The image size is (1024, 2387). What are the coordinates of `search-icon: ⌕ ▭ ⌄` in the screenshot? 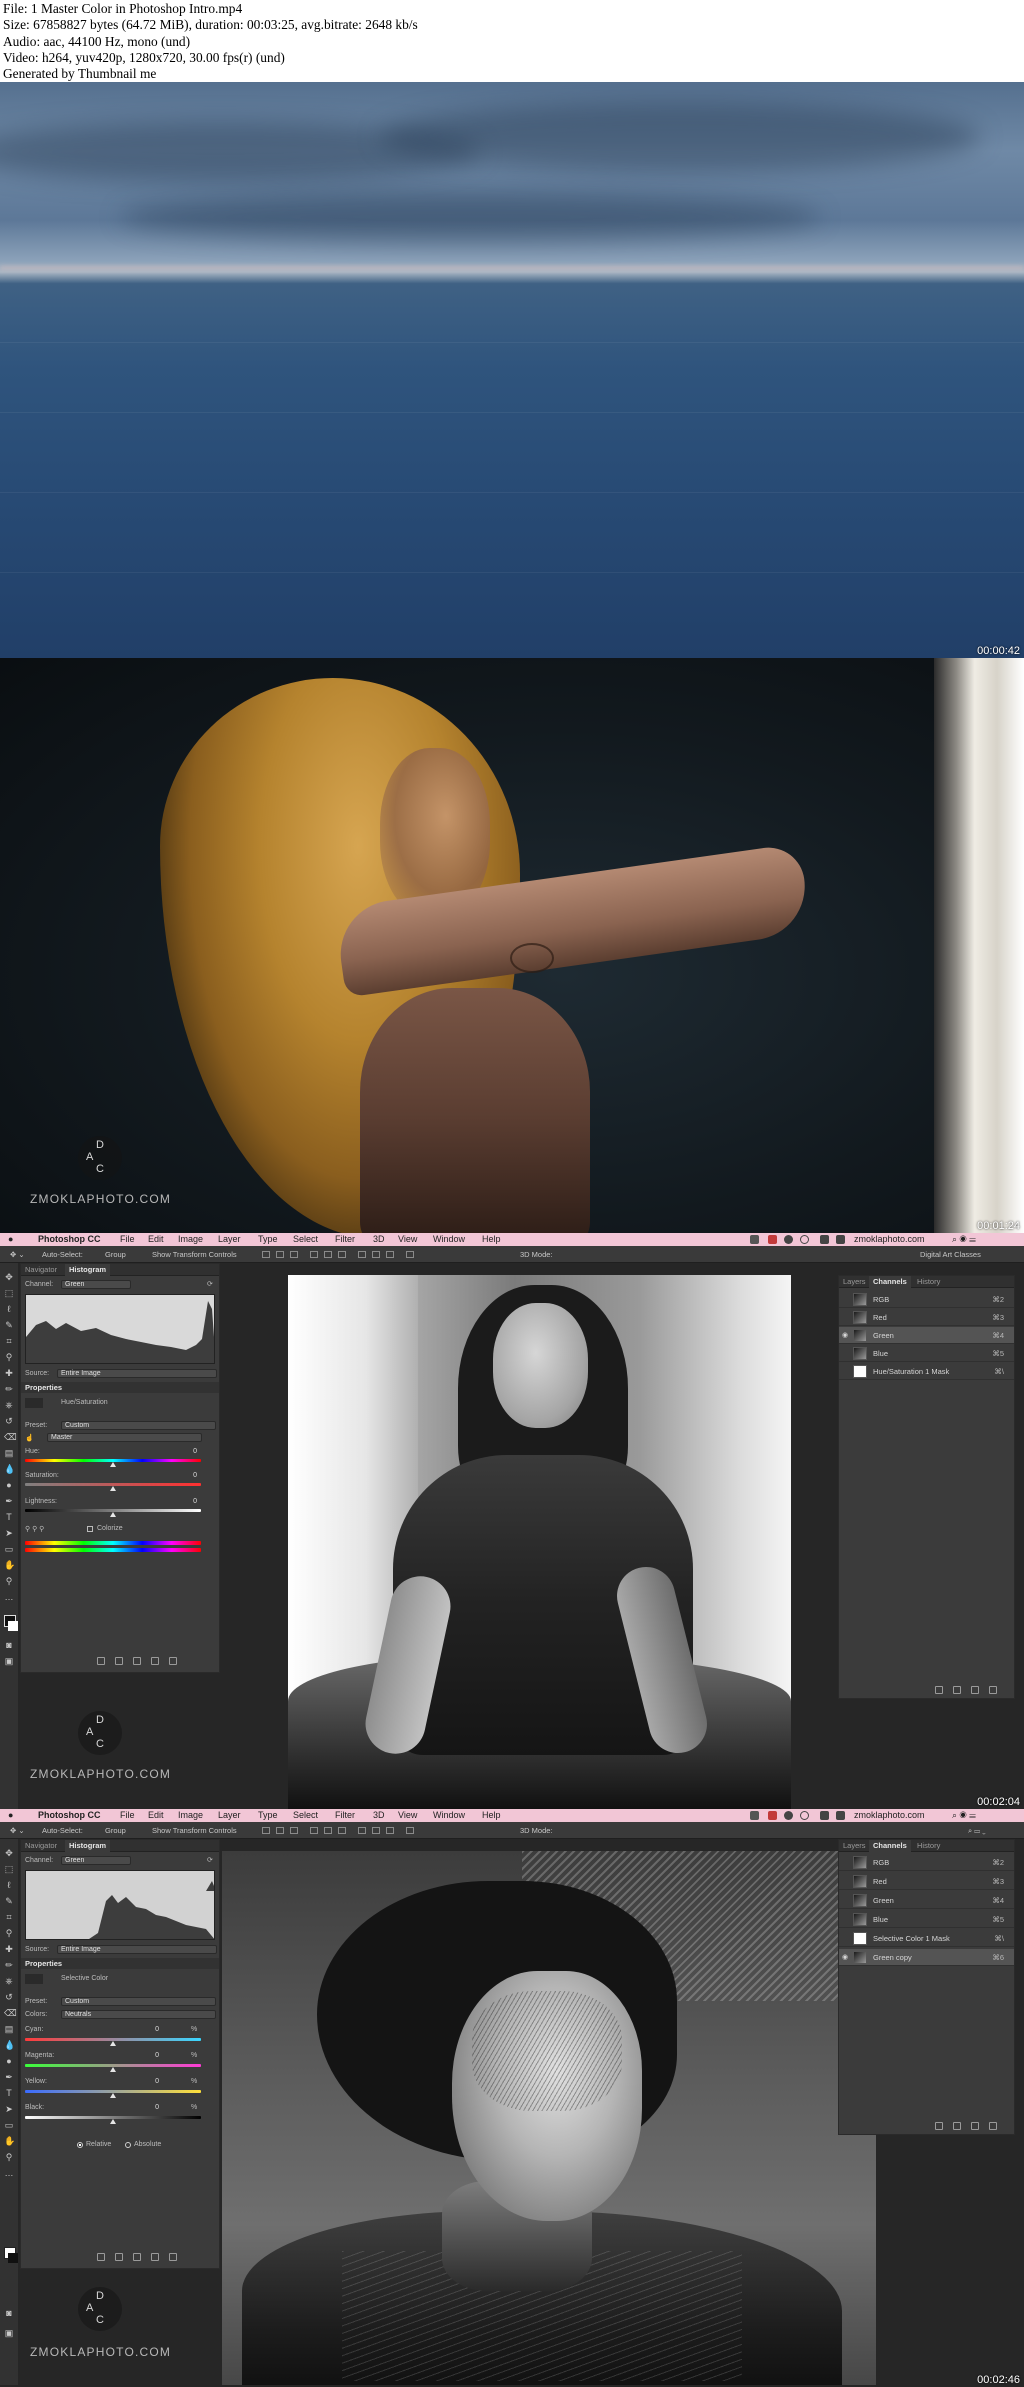 It's located at (977, 1830).